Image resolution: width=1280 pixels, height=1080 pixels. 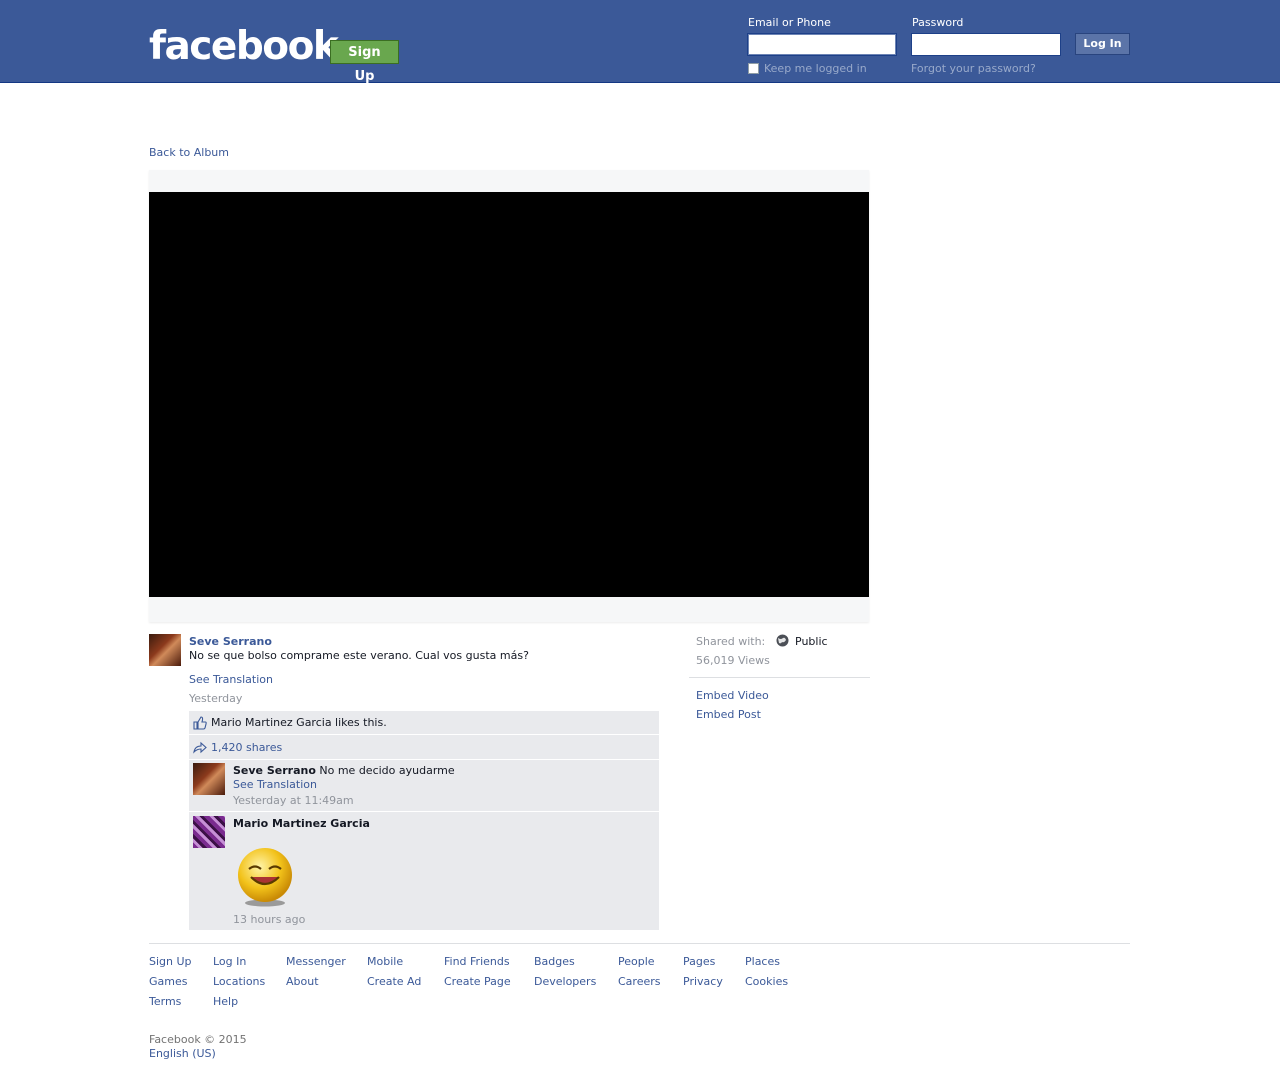 I want to click on footer-column: Log In Locations Help, so click(x=239, y=985).